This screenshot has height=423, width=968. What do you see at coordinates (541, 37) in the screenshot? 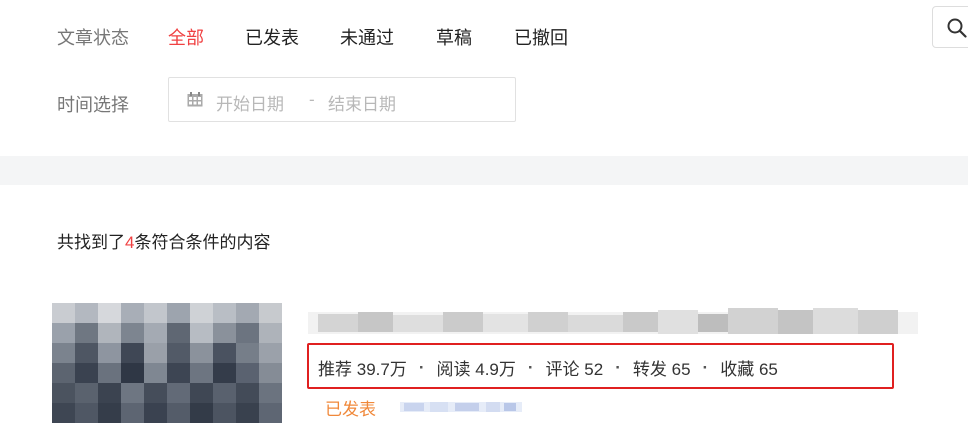
I see `tab-withdrawn: 已撤回` at bounding box center [541, 37].